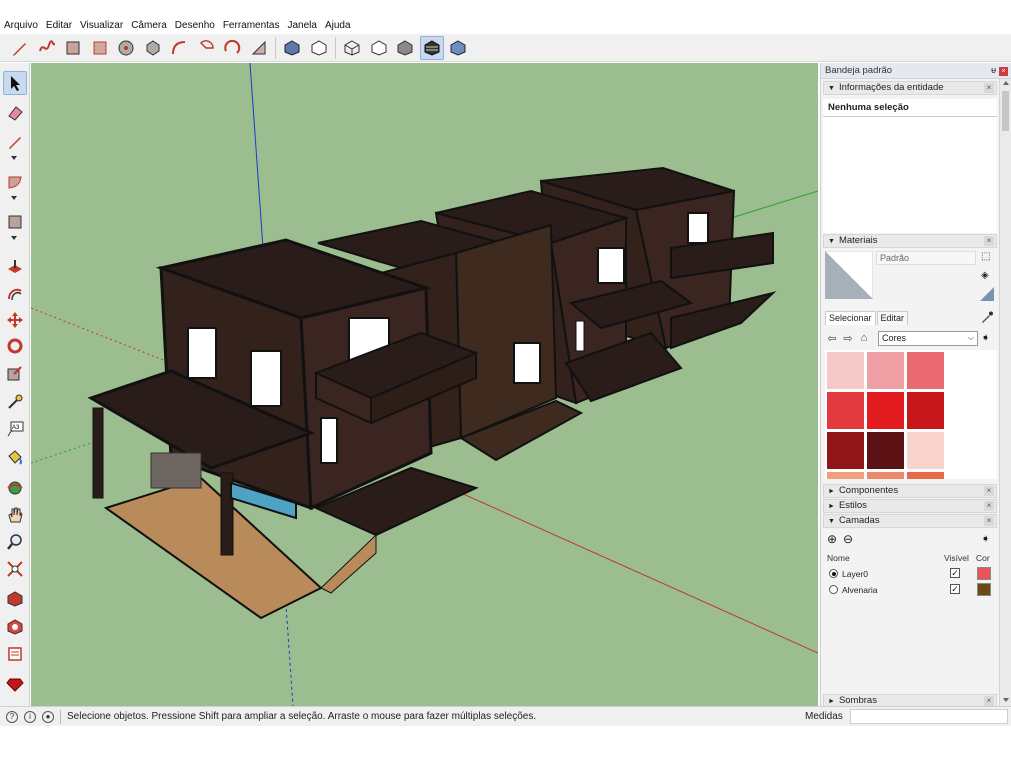  Describe the element at coordinates (15, 457) in the screenshot. I see `paint-bucket-icon` at that location.